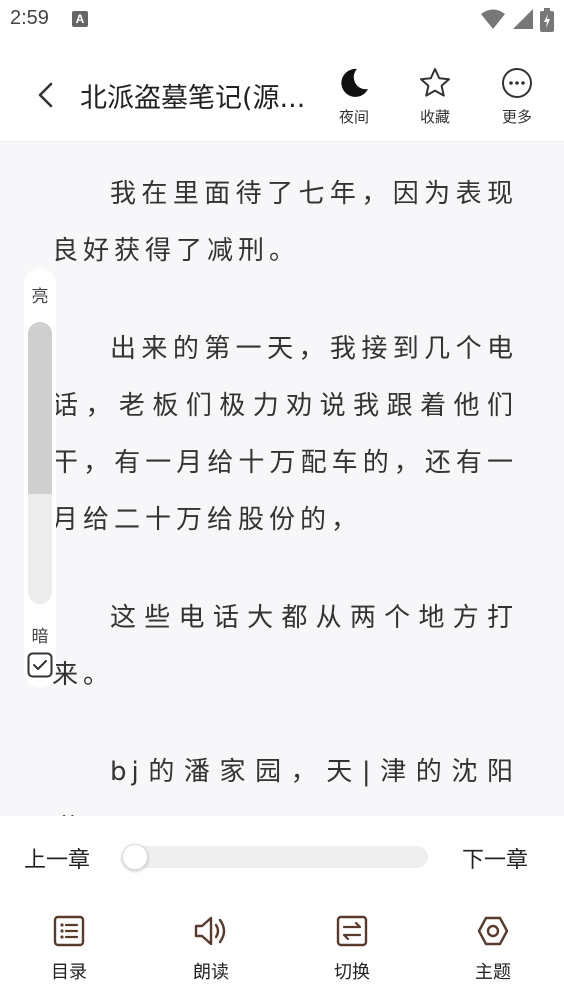 Image resolution: width=564 pixels, height=1004 pixels. Describe the element at coordinates (493, 931) in the screenshot. I see `theme-icon` at that location.